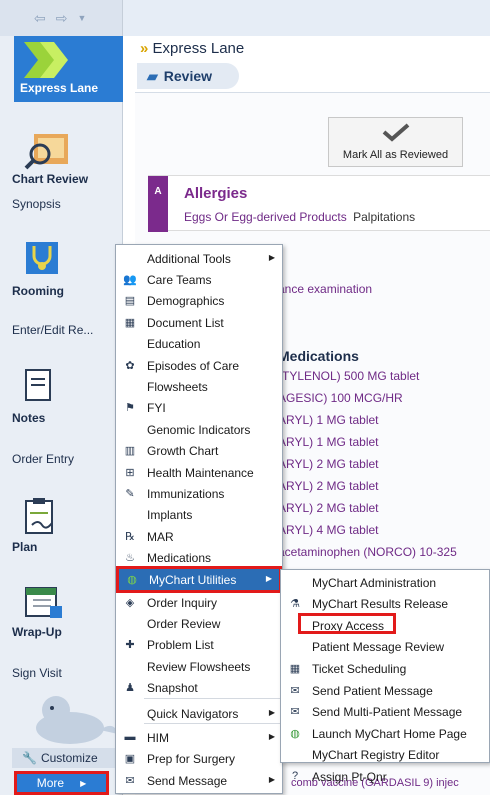 The width and height of the screenshot is (490, 795). I want to click on menu-item-demographics: ▤ Demographics, so click(199, 300).